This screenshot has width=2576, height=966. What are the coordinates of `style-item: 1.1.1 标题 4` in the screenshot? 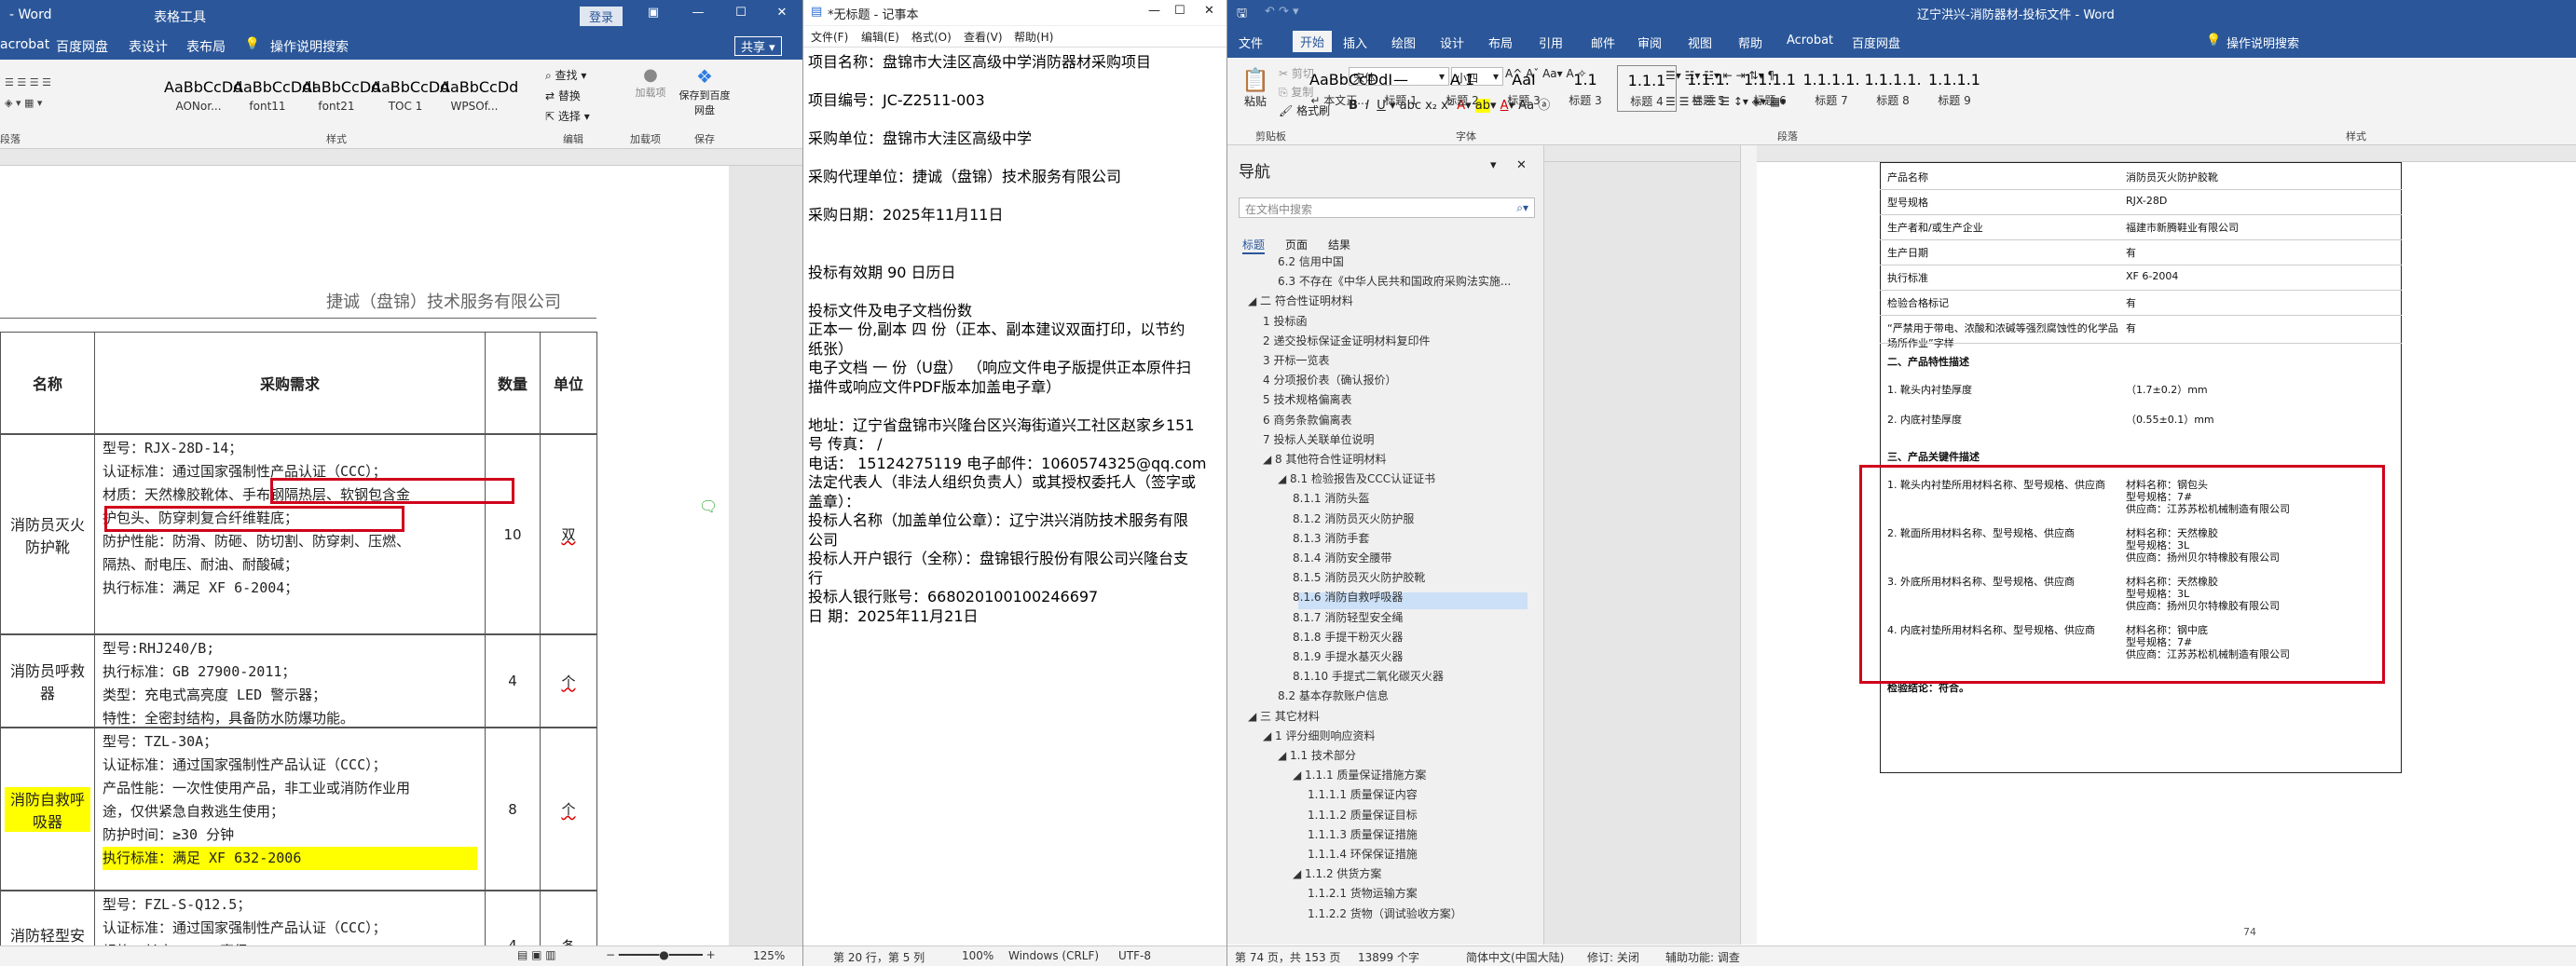 It's located at (1647, 88).